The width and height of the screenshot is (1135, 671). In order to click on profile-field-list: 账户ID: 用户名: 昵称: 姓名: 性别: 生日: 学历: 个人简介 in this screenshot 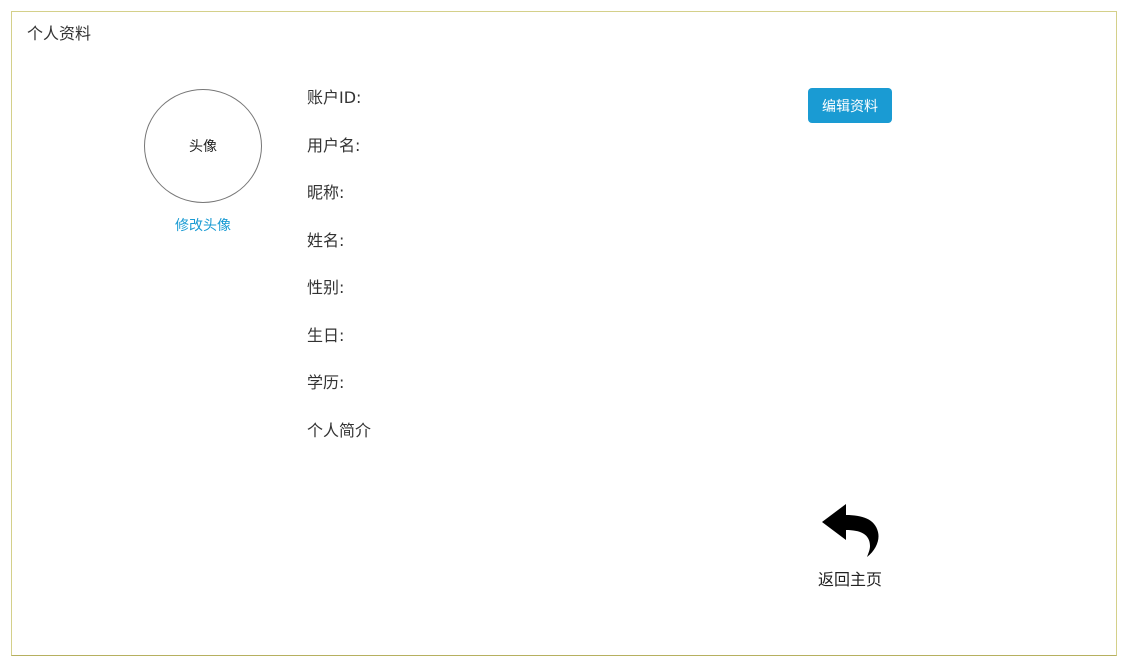, I will do `click(339, 277)`.